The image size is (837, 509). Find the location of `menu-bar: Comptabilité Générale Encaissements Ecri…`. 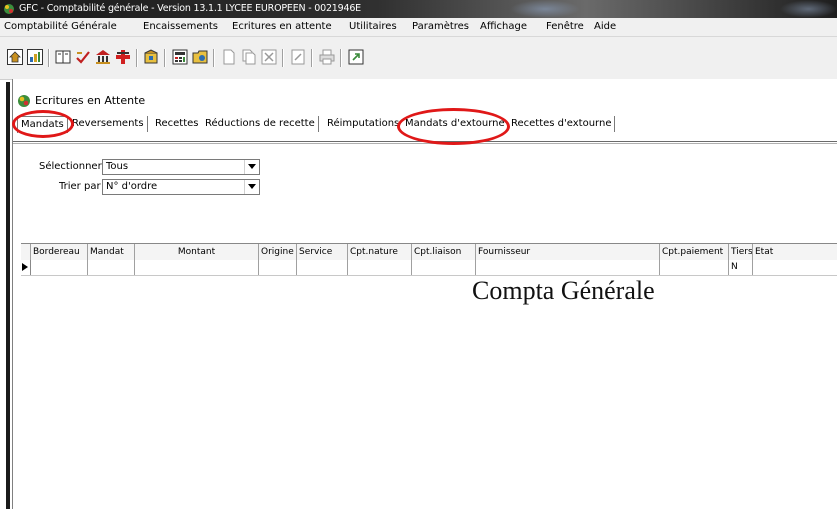

menu-bar: Comptabilité Générale Encaissements Ecri… is located at coordinates (418, 27).